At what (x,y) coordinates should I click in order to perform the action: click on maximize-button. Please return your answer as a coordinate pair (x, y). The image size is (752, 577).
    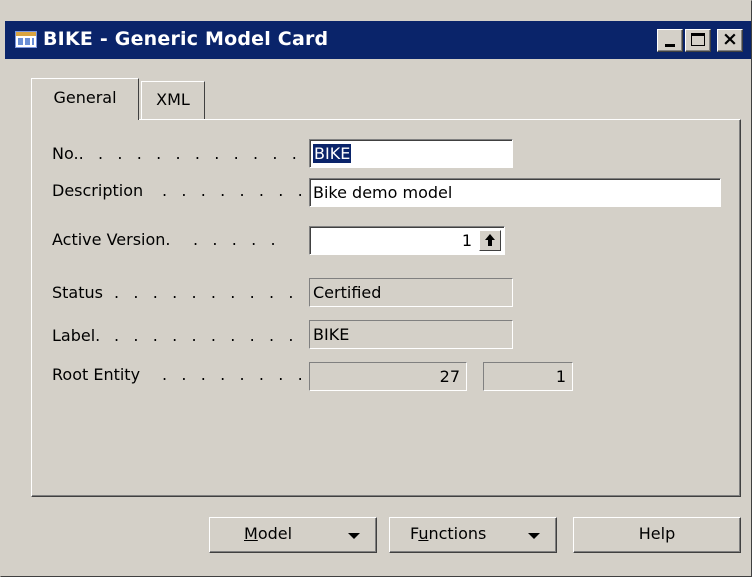
    Looking at the image, I should click on (698, 40).